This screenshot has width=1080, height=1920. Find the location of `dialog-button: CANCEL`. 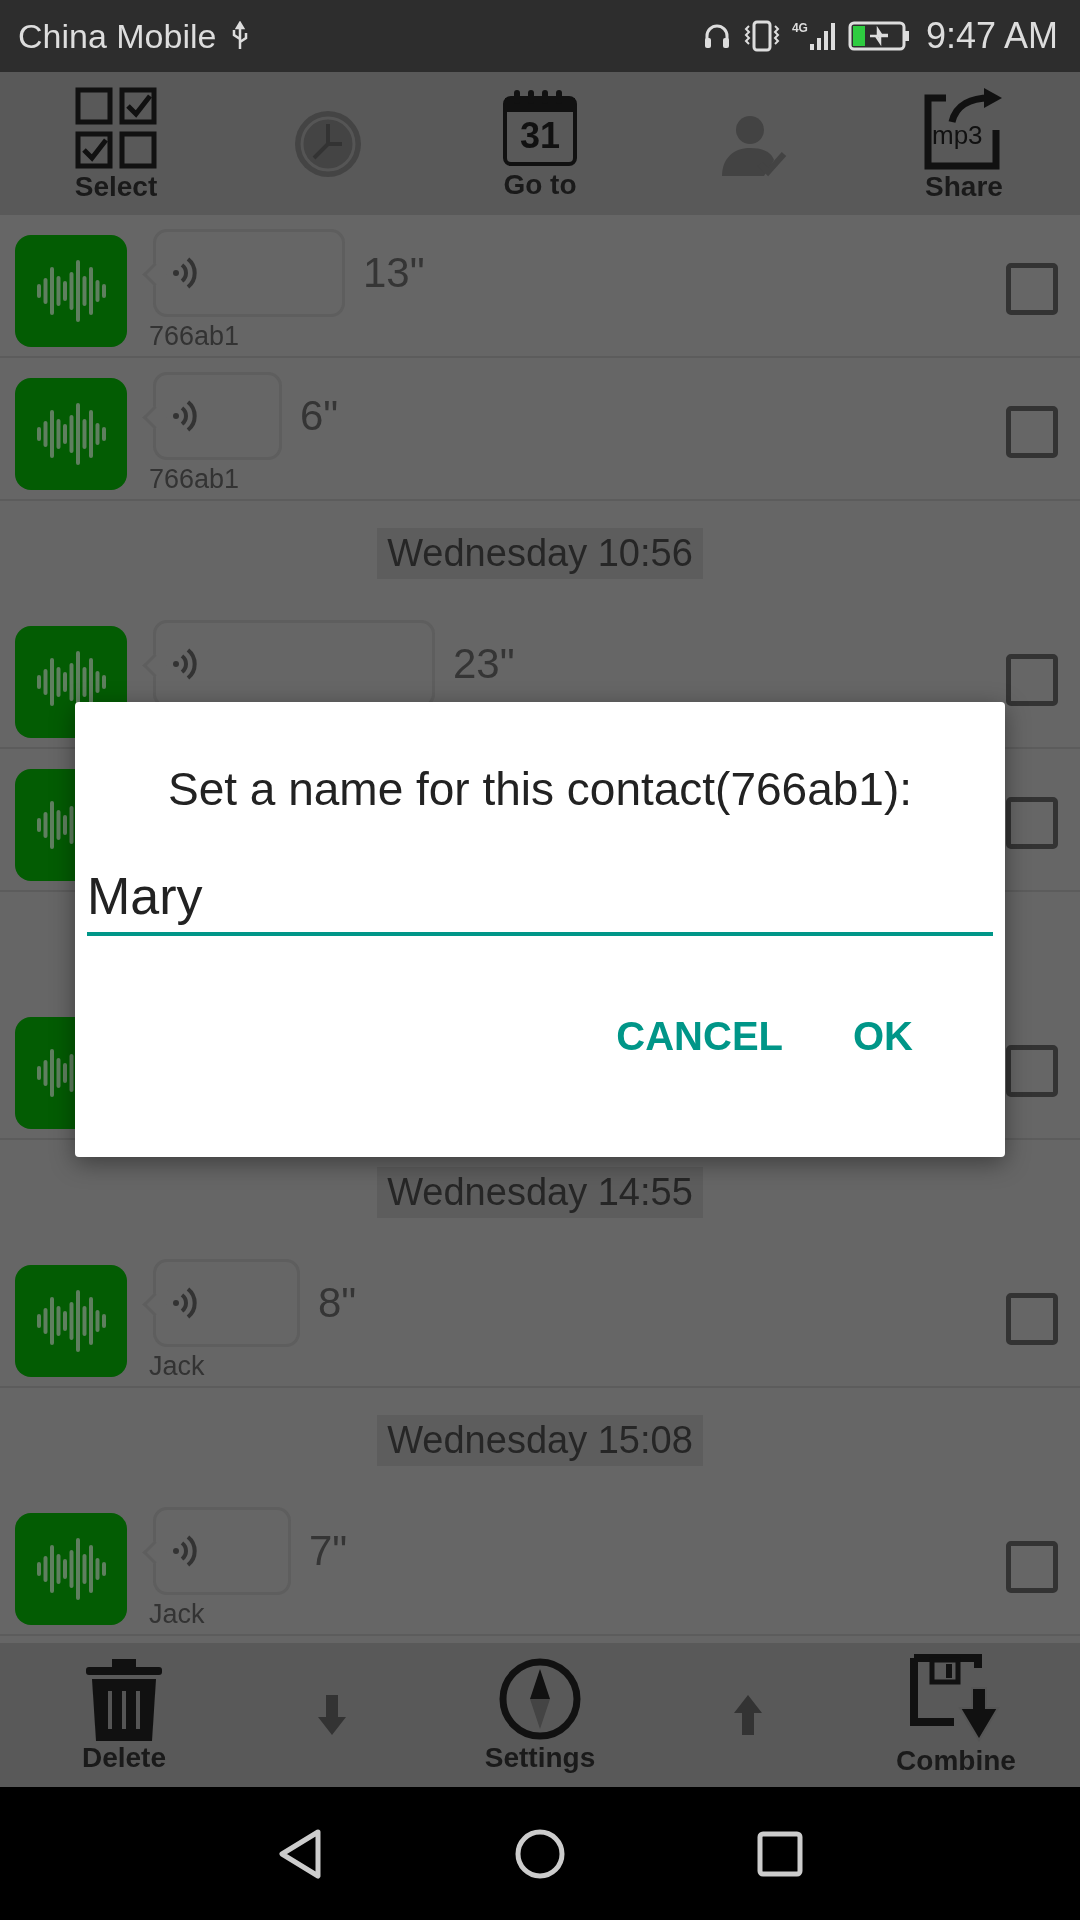

dialog-button: CANCEL is located at coordinates (699, 1036).